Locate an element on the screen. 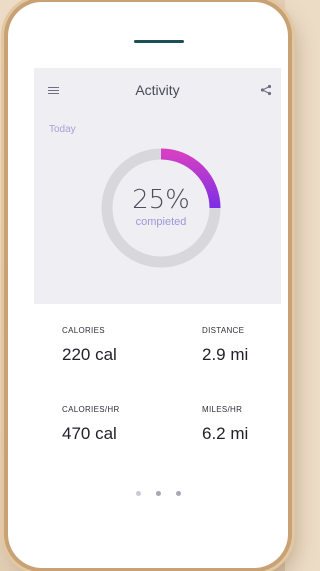 This screenshot has height=571, width=320. stat-value: 220 cal is located at coordinates (89, 354).